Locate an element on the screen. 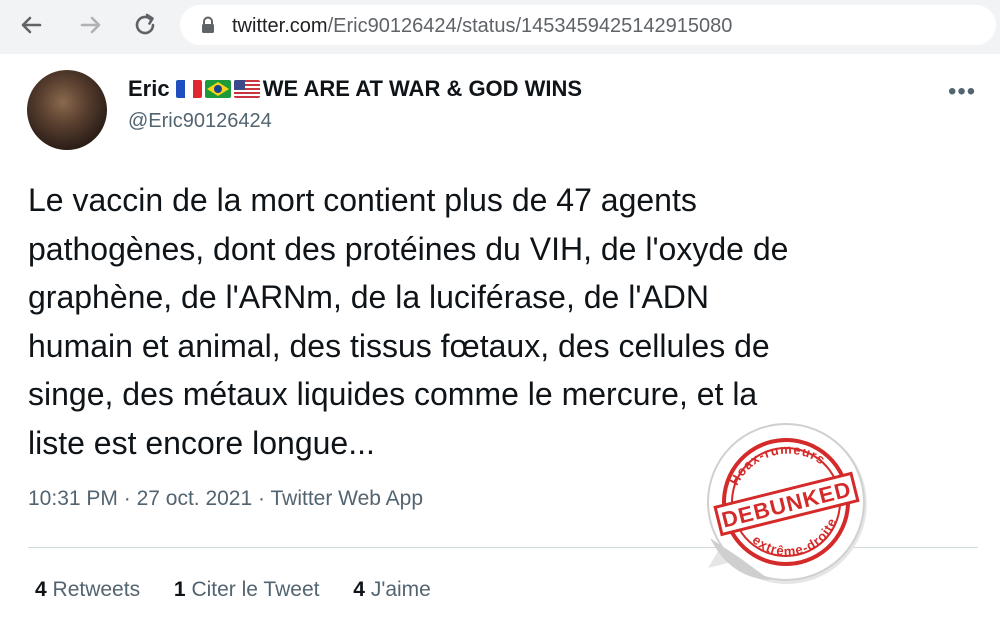 Image resolution: width=1000 pixels, height=628 pixels. flag-usa-icon is located at coordinates (246, 89).